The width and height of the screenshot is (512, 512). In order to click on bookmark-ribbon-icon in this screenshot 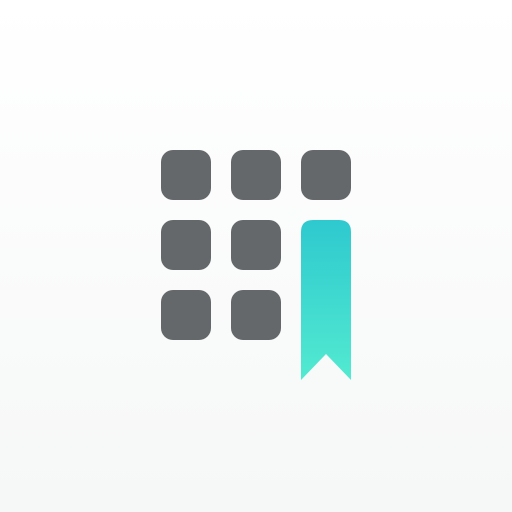, I will do `click(326, 300)`.